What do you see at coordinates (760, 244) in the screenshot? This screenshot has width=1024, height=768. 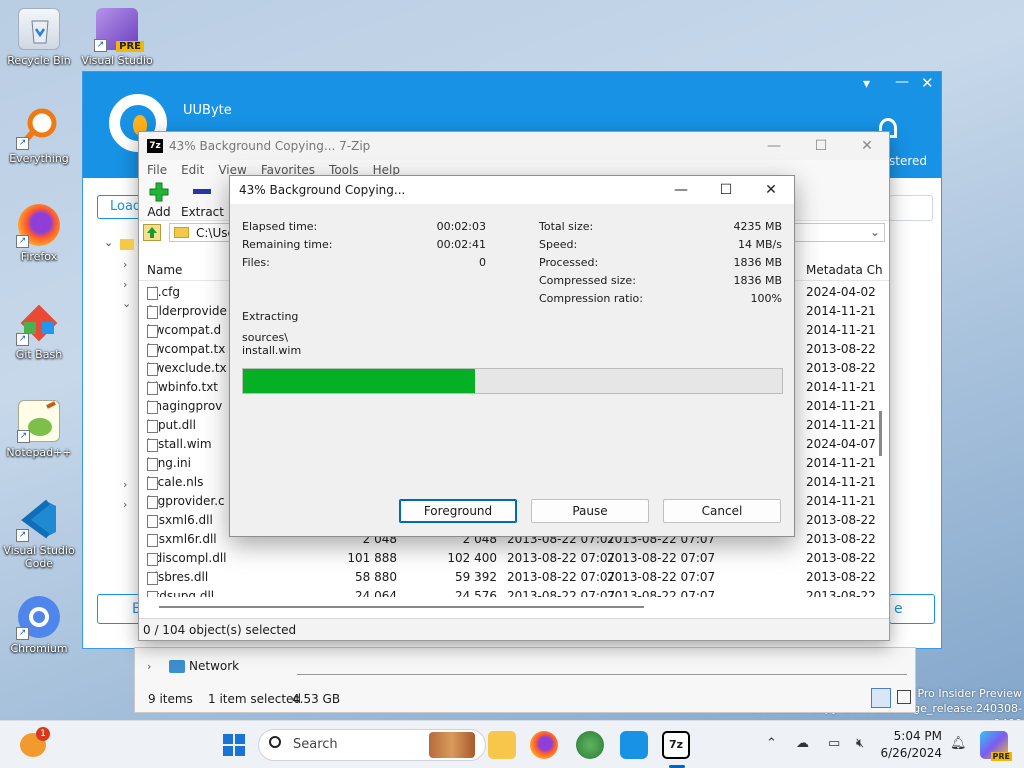 I see `speed-value: 14 MB/s` at bounding box center [760, 244].